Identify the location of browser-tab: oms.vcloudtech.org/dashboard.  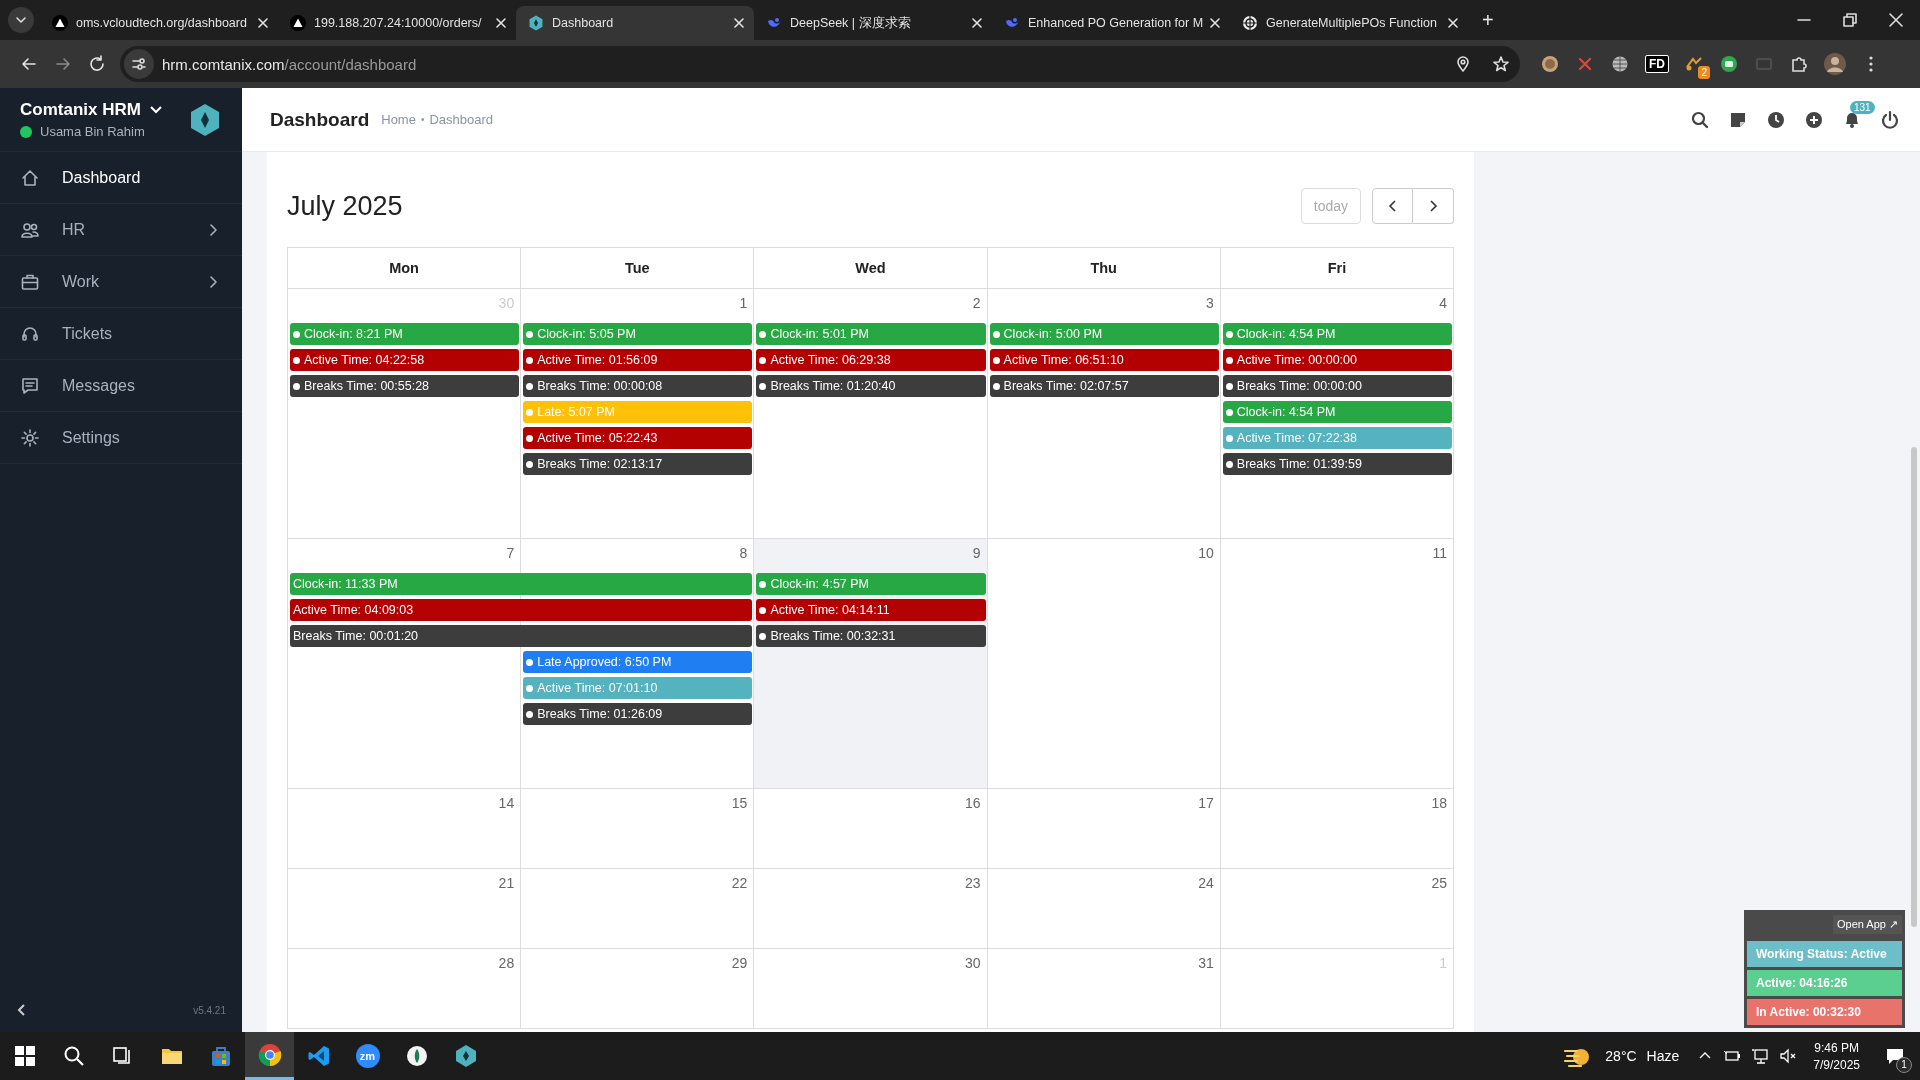
(159, 23).